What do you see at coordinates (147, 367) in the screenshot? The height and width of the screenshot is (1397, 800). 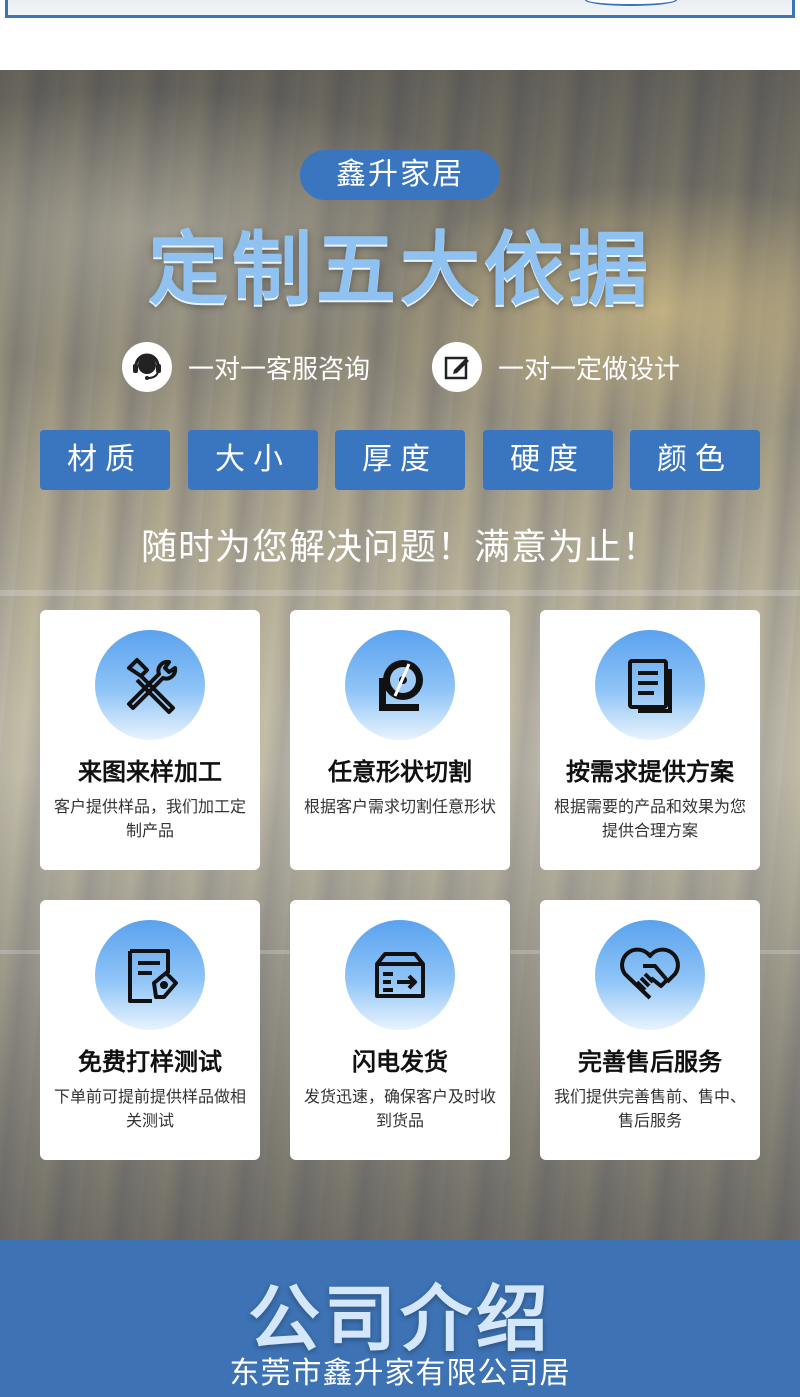 I see `headset-icon` at bounding box center [147, 367].